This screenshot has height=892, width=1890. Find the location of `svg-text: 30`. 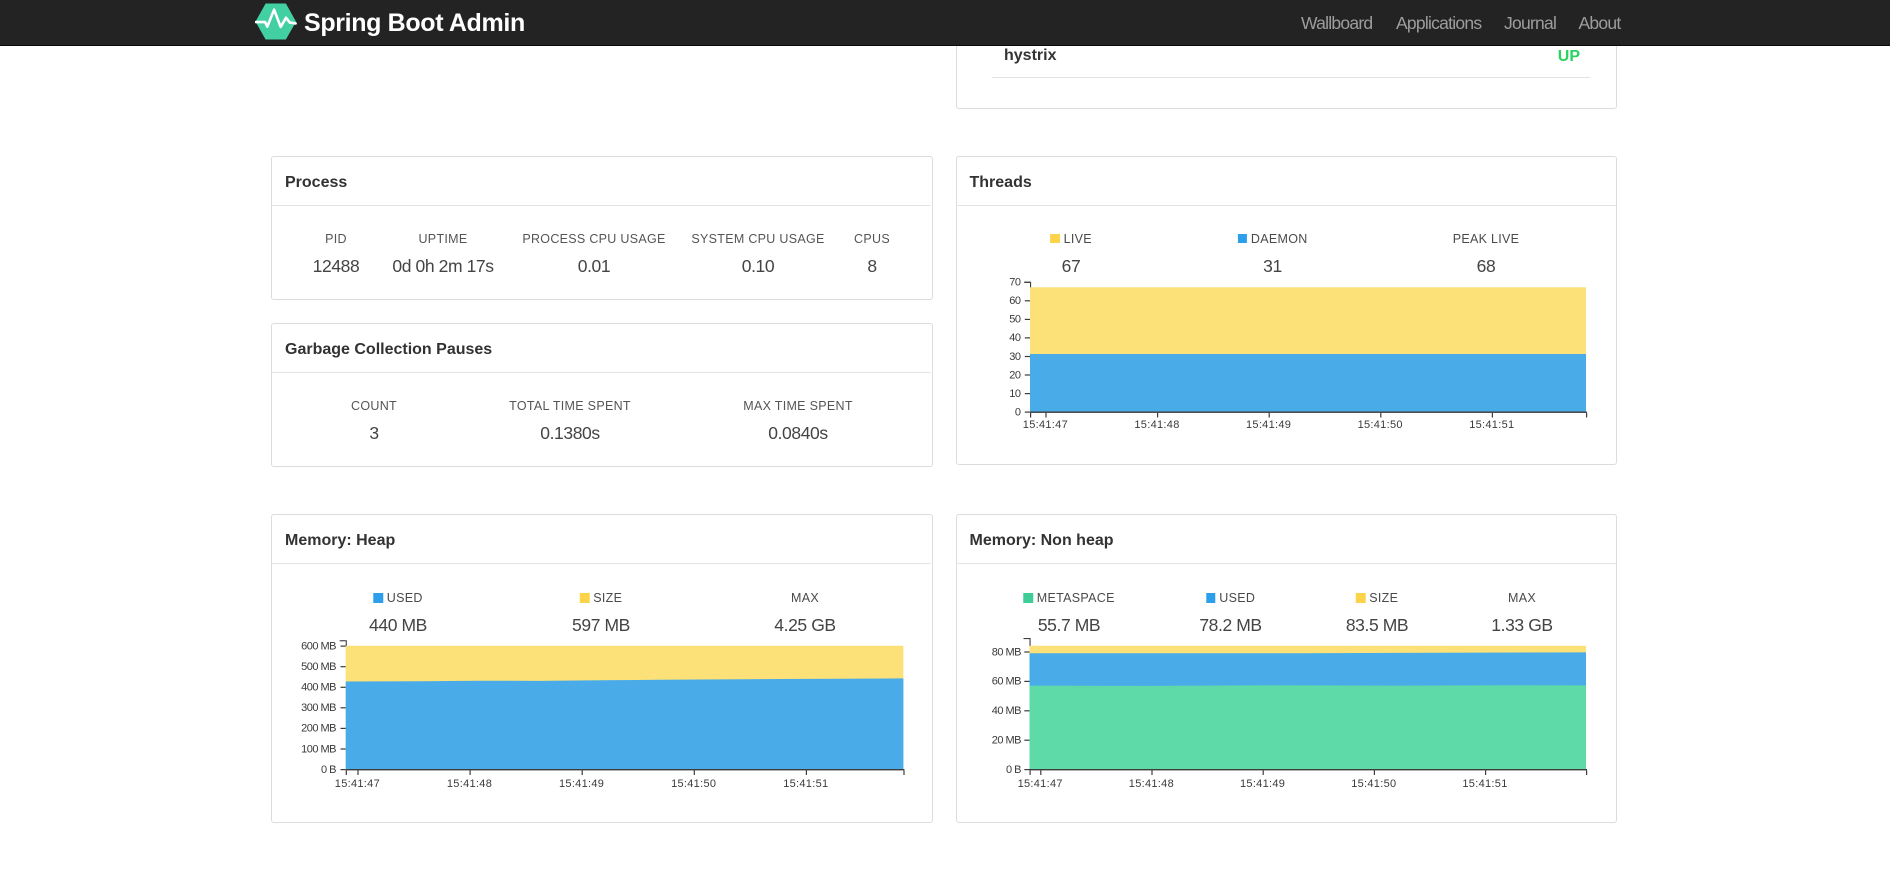

svg-text: 30 is located at coordinates (1015, 357).